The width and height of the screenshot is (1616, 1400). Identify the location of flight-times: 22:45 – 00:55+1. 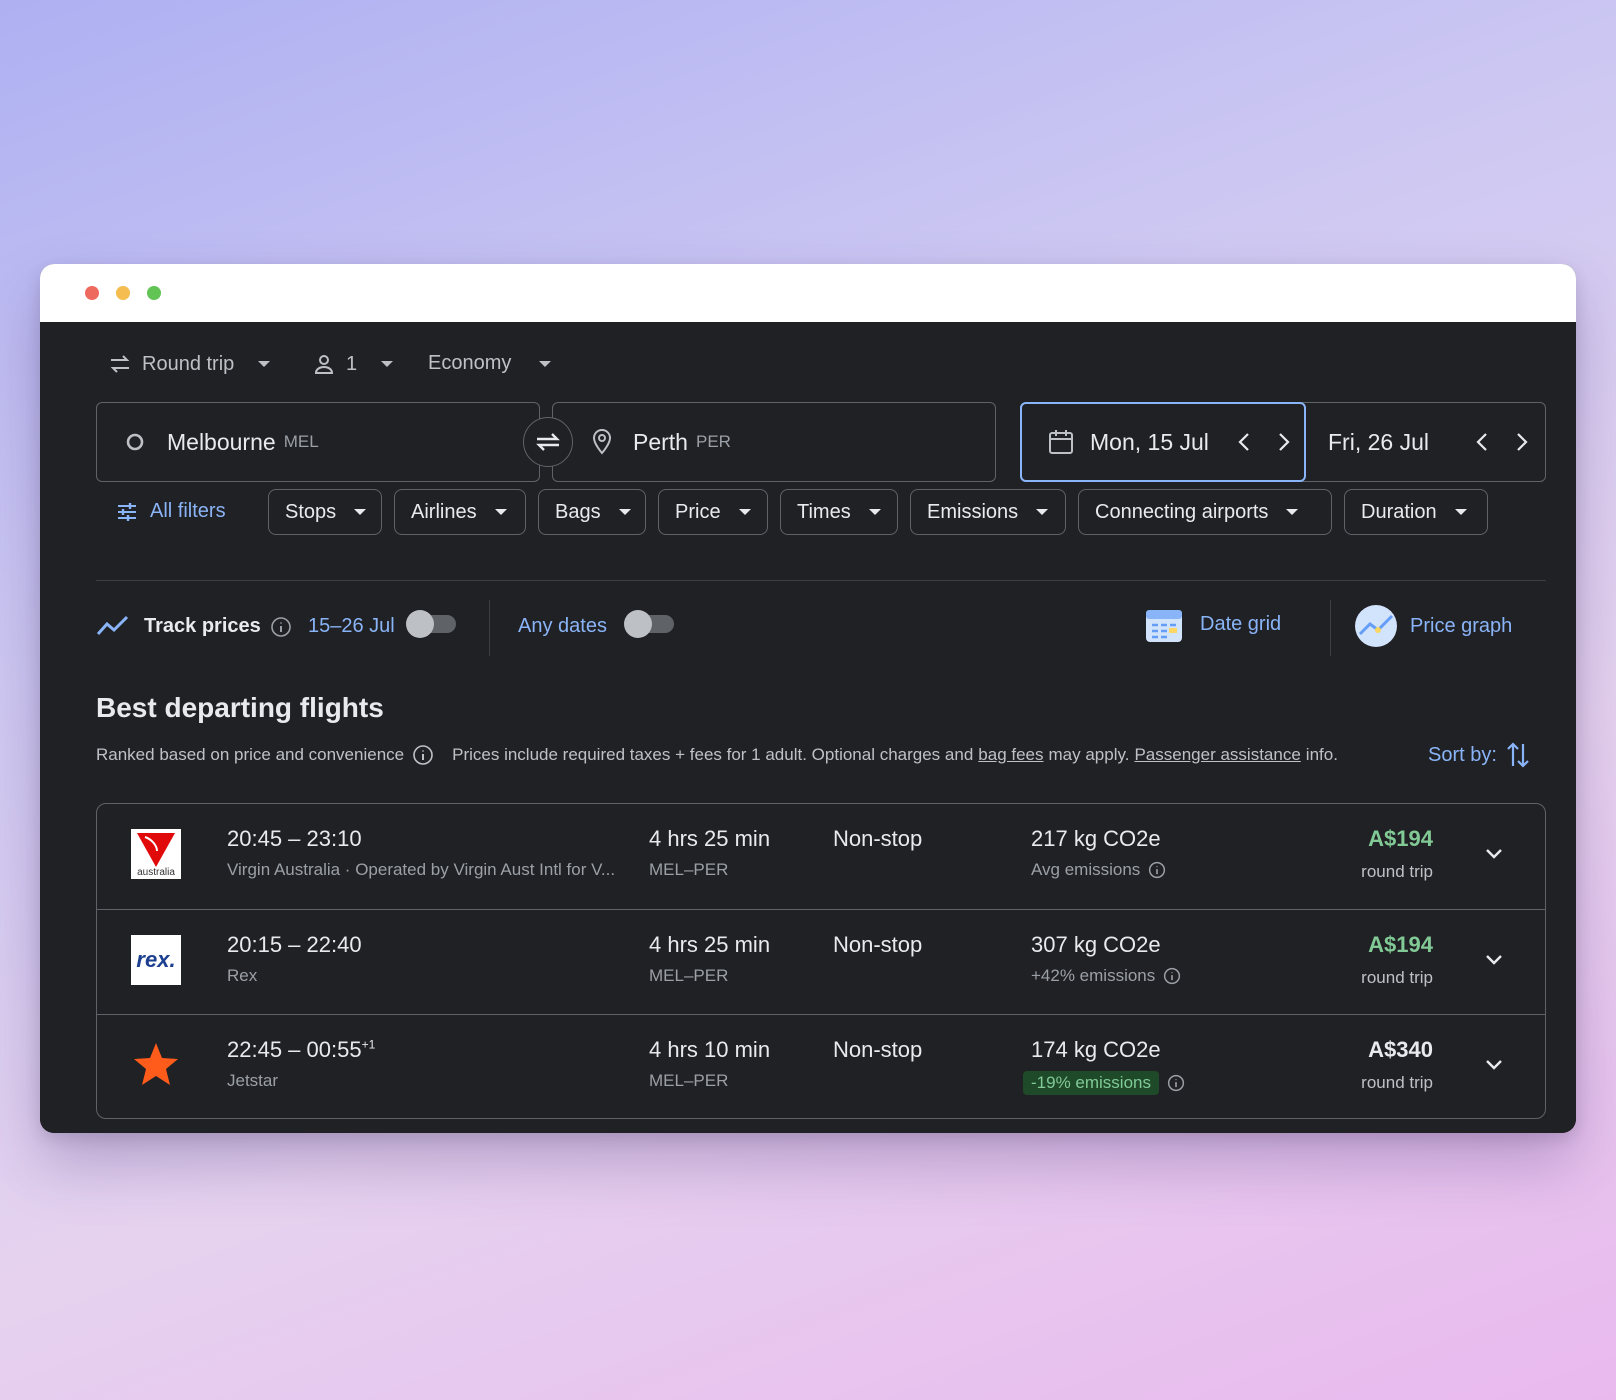
(301, 1050).